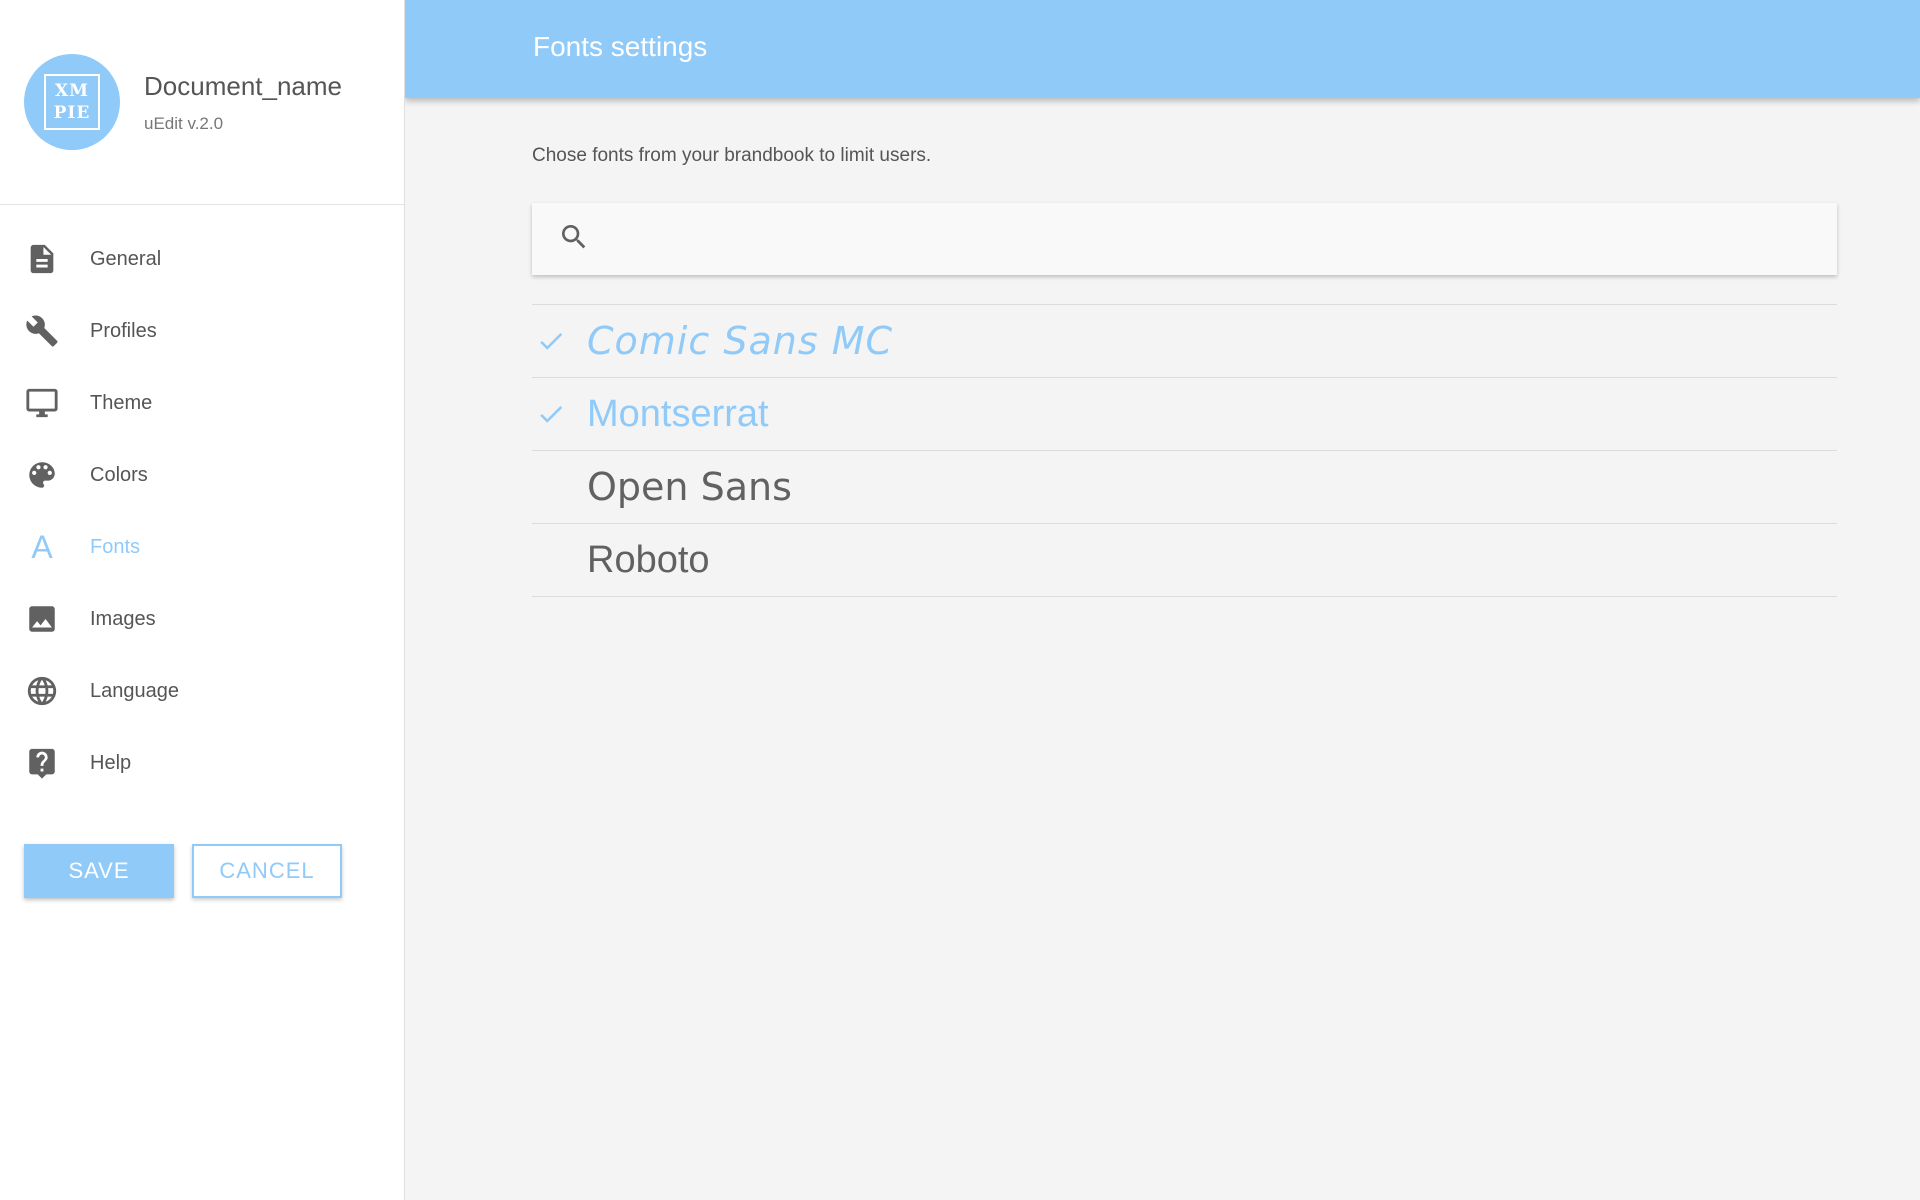 The image size is (1920, 1200). What do you see at coordinates (42, 259) in the screenshot?
I see `document-icon` at bounding box center [42, 259].